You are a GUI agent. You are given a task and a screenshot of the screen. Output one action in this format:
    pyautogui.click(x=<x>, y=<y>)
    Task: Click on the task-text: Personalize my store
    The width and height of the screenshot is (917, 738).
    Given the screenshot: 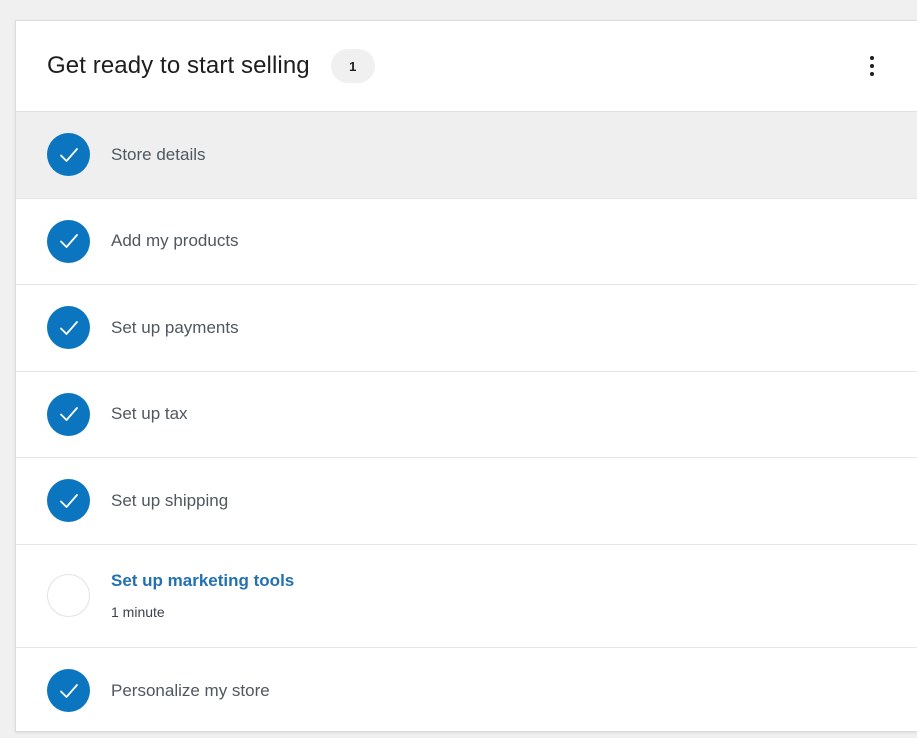 What is the action you would take?
    pyautogui.click(x=190, y=691)
    